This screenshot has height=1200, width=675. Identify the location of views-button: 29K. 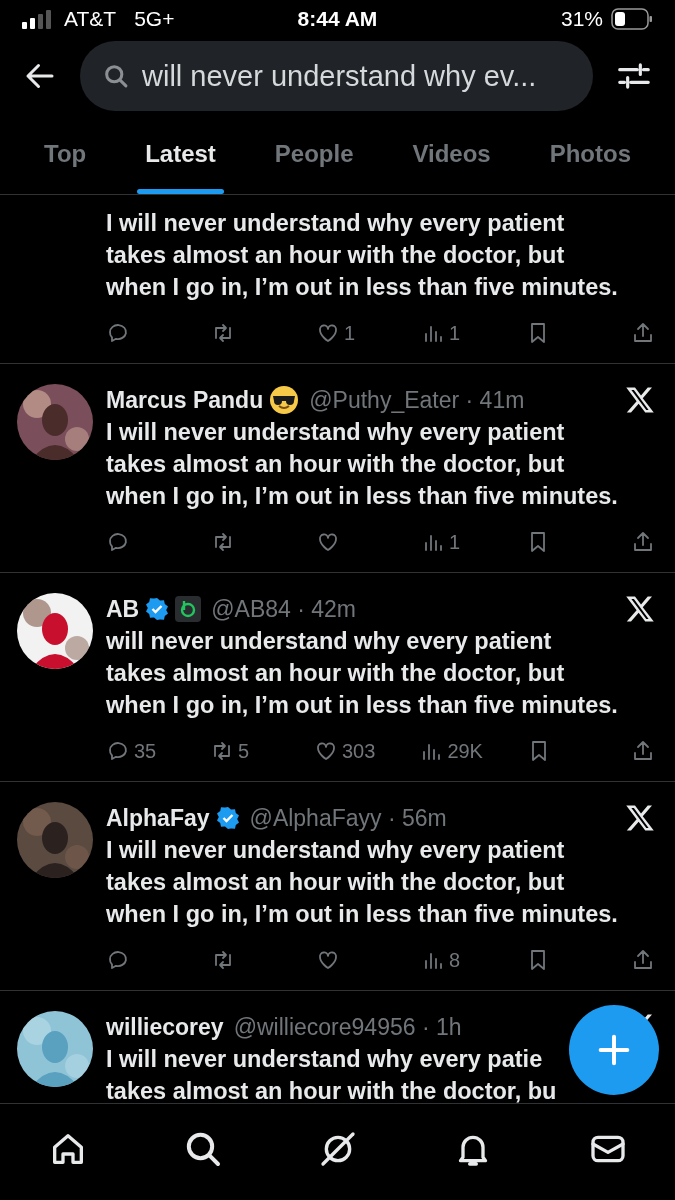
(451, 751).